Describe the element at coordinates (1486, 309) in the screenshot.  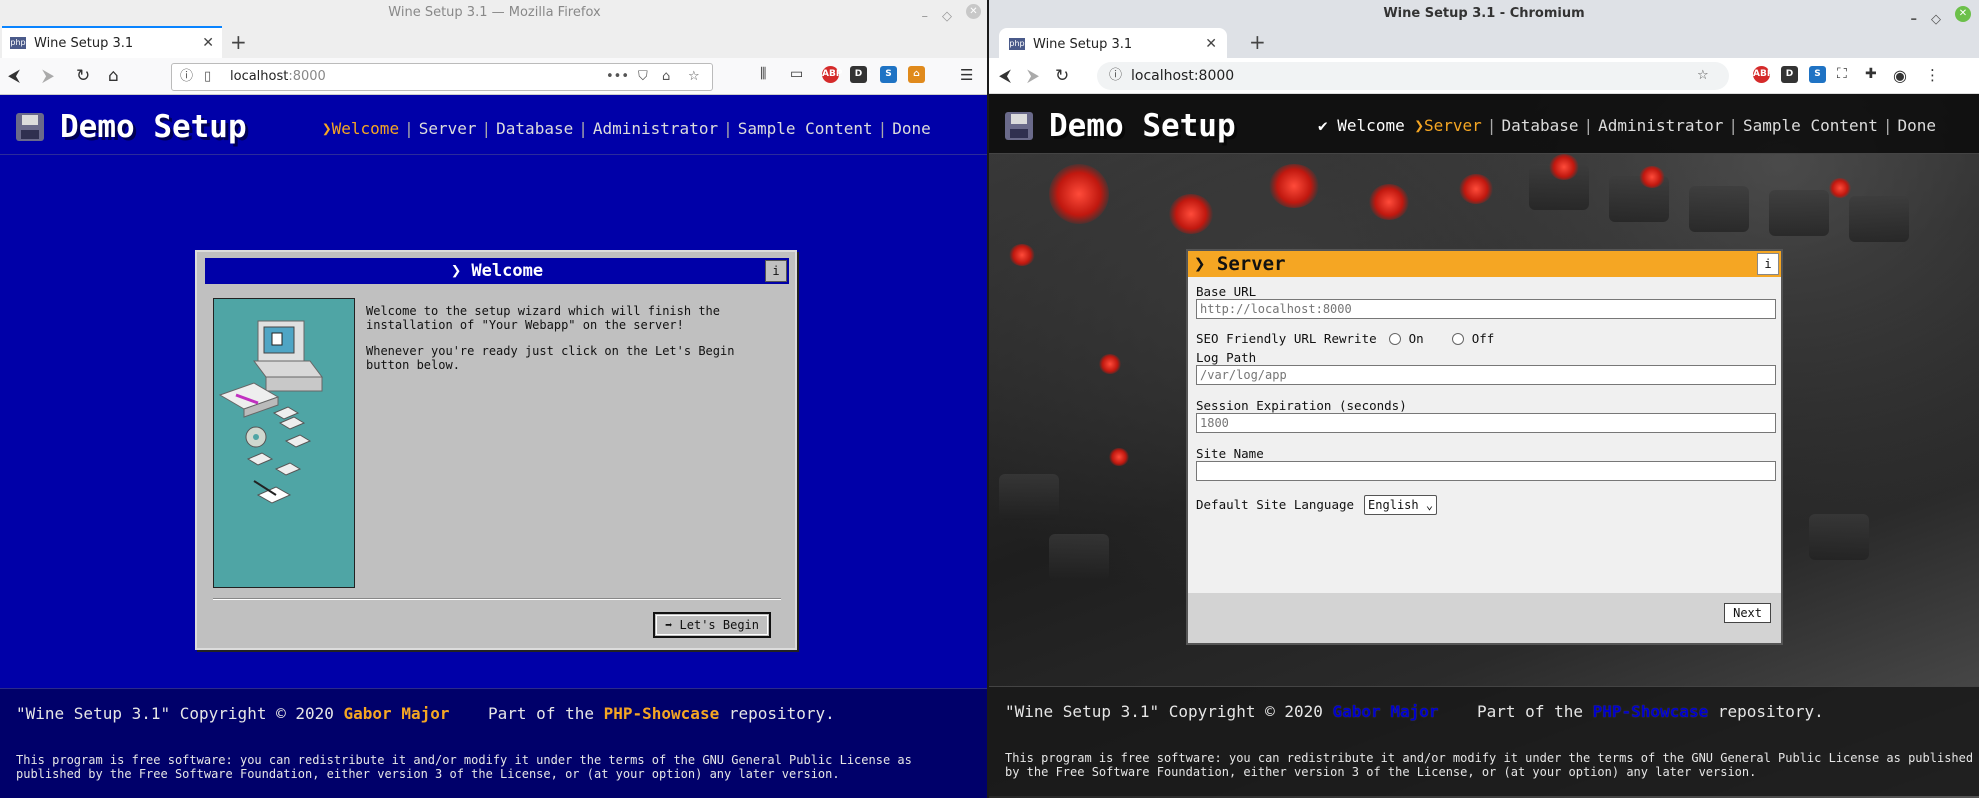
I see `base-url-input` at that location.